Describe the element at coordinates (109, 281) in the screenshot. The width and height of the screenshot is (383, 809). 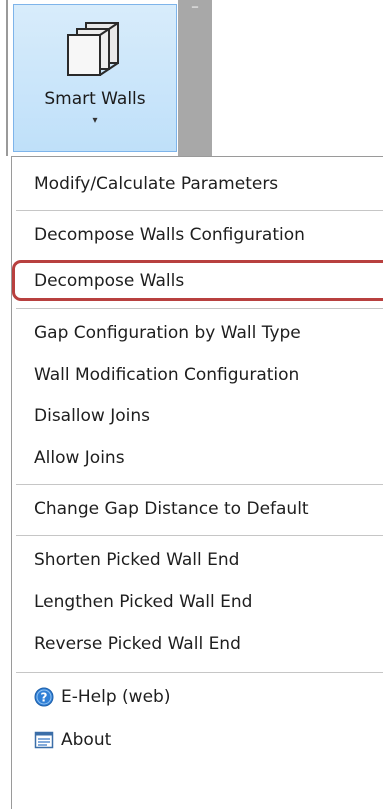
I see `menu-item-label: Decompose Walls` at that location.